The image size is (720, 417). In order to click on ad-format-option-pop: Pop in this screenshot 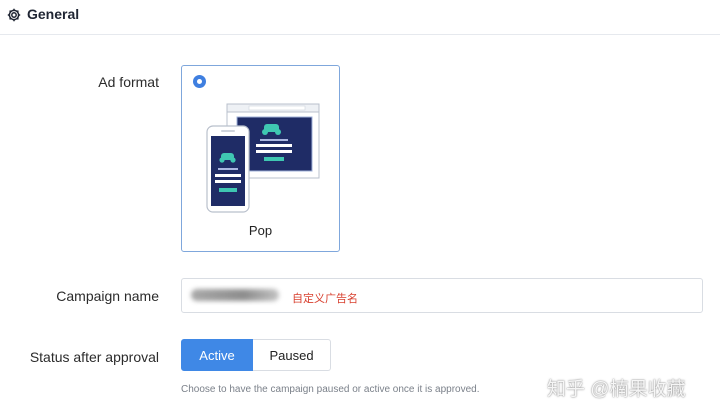, I will do `click(260, 158)`.